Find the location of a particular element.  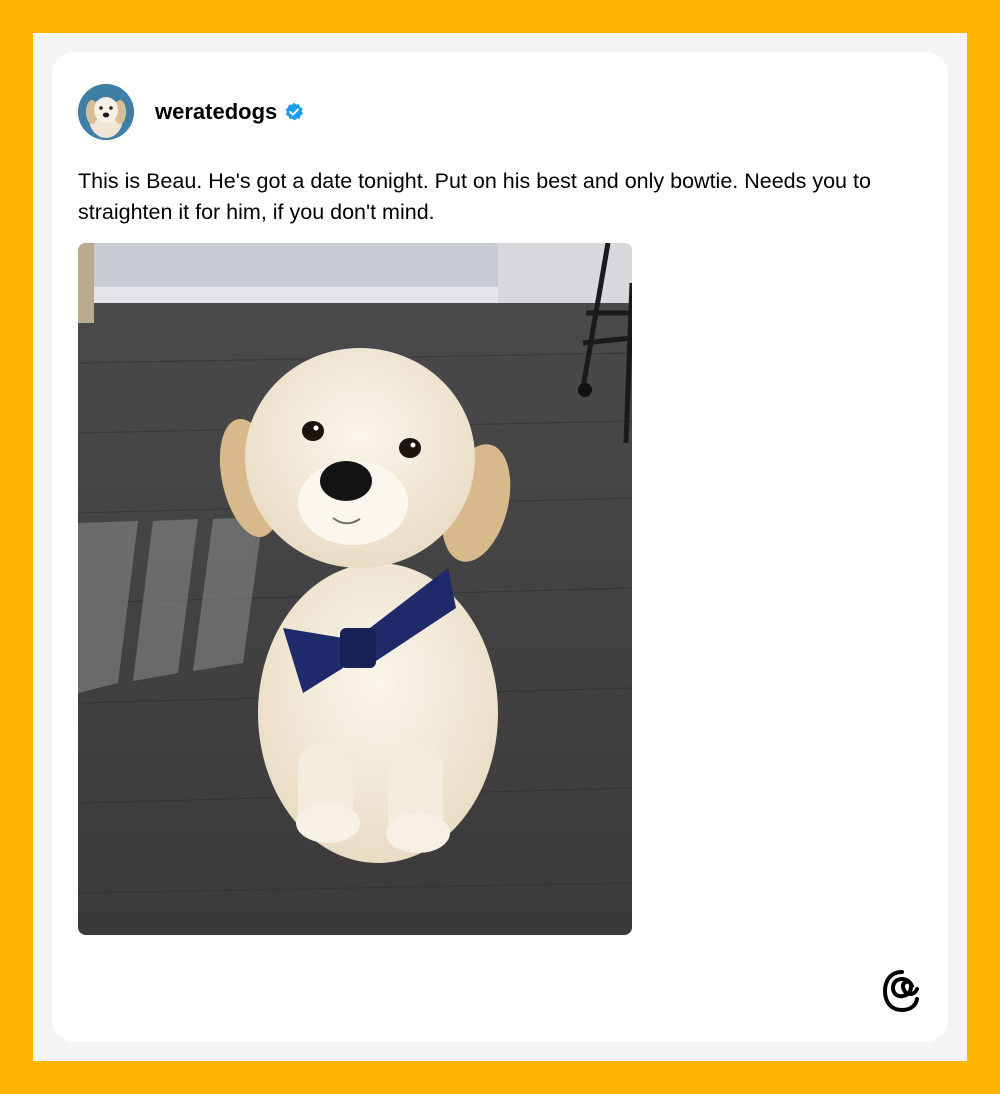

verified-badge-icon is located at coordinates (294, 112).